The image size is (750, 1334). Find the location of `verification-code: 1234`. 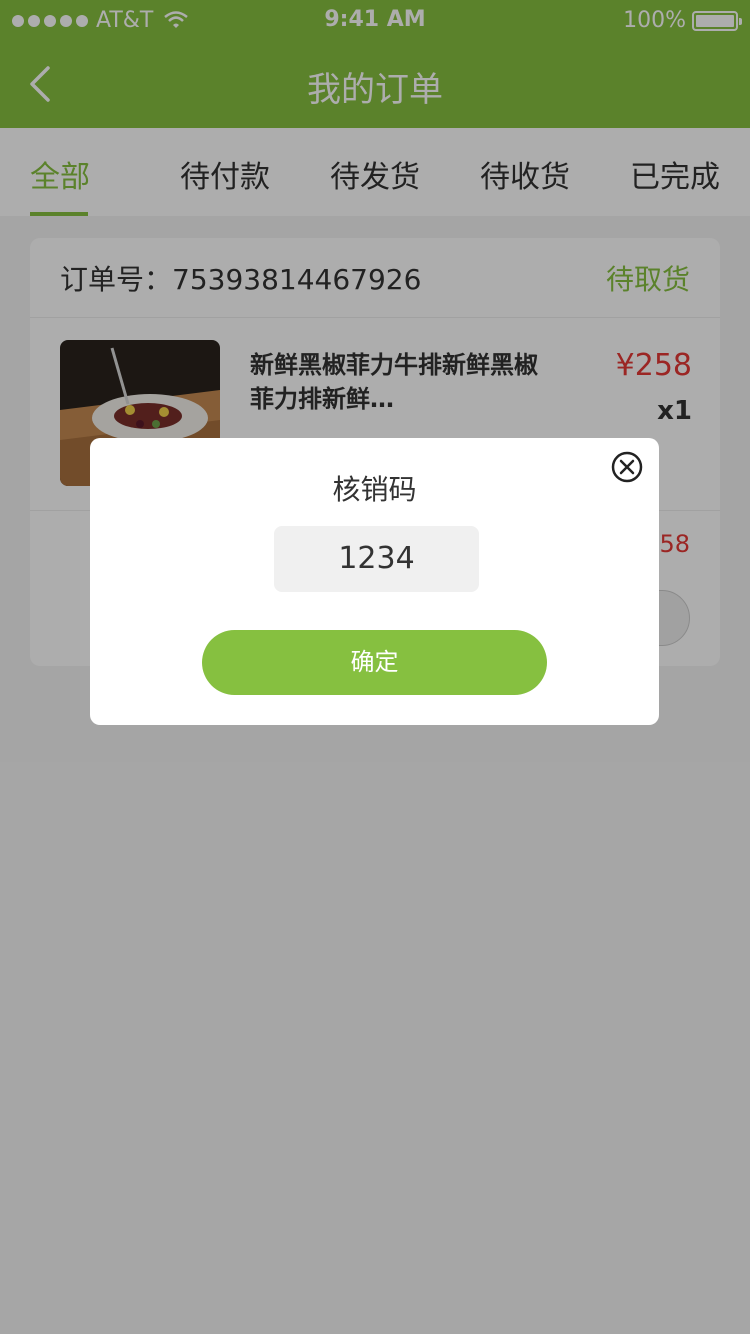

verification-code: 1234 is located at coordinates (376, 559).